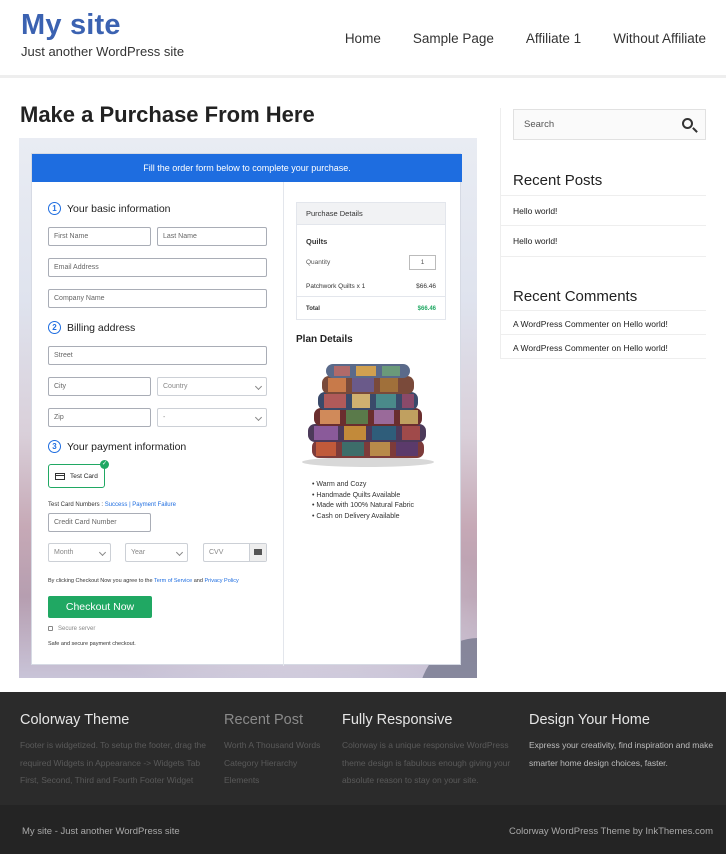 The image size is (726, 854). Describe the element at coordinates (422, 262) in the screenshot. I see `quantity-input: 1` at that location.